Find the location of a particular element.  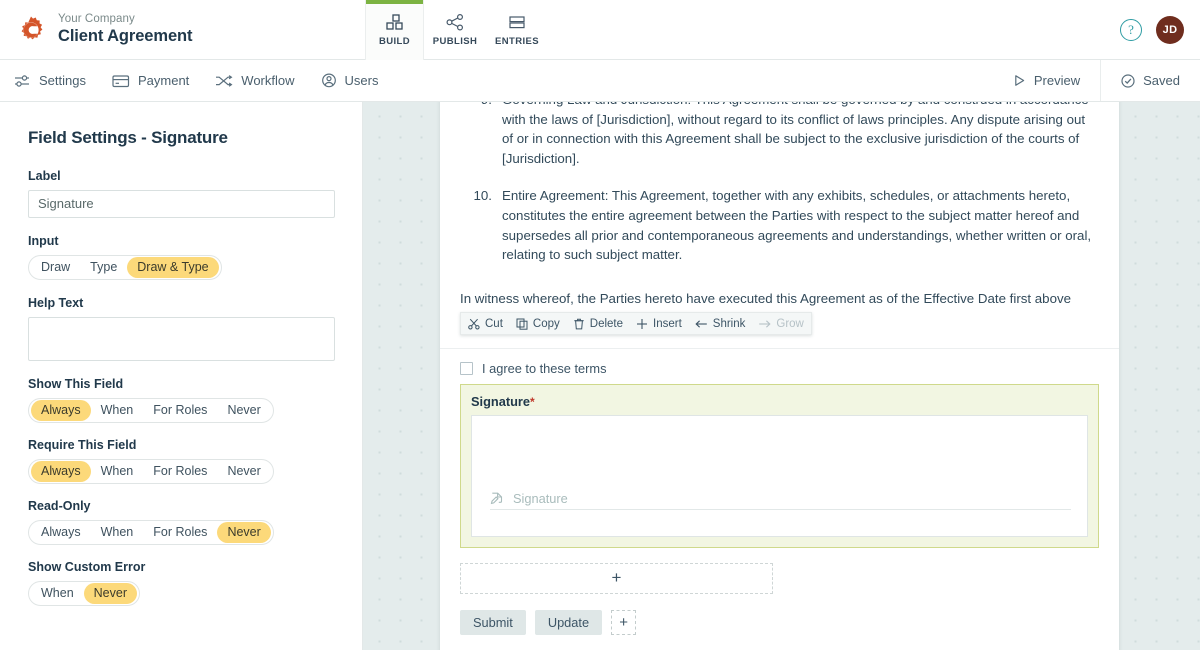

sub-bar-actions: Preview Saved is located at coordinates (1096, 80).